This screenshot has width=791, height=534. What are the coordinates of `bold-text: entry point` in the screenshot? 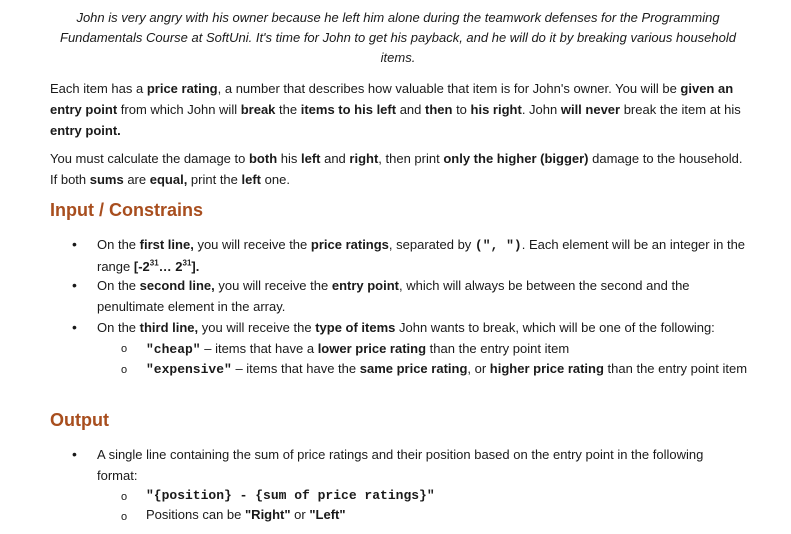 It's located at (365, 285).